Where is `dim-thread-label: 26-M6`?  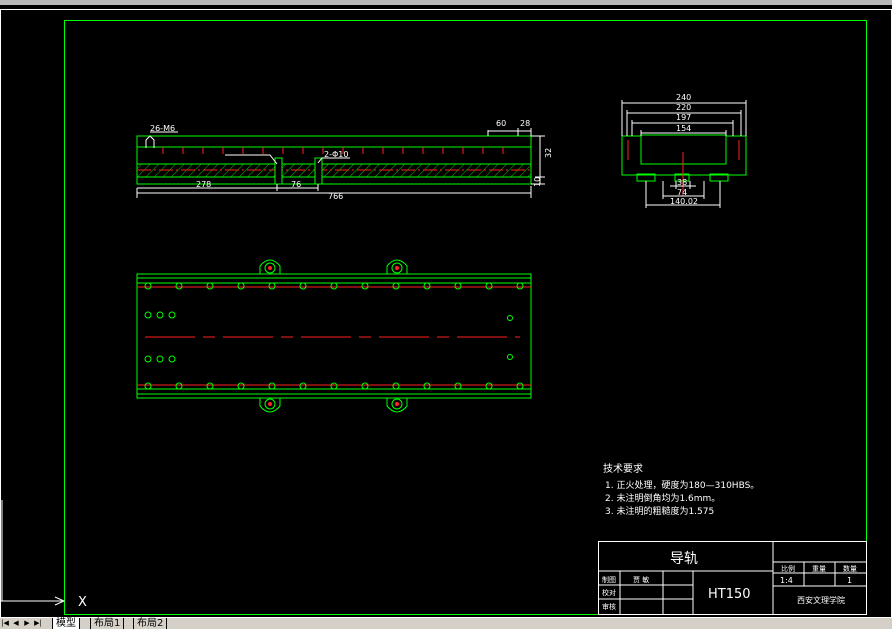
dim-thread-label: 26-M6 is located at coordinates (162, 128).